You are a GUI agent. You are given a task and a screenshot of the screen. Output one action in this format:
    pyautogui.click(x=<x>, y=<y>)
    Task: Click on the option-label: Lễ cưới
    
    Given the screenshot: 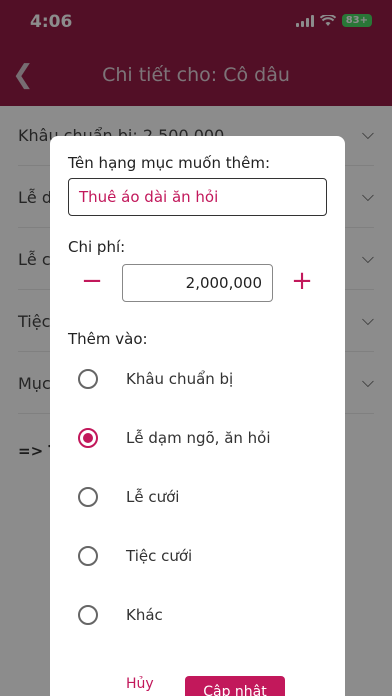 What is the action you would take?
    pyautogui.click(x=153, y=497)
    